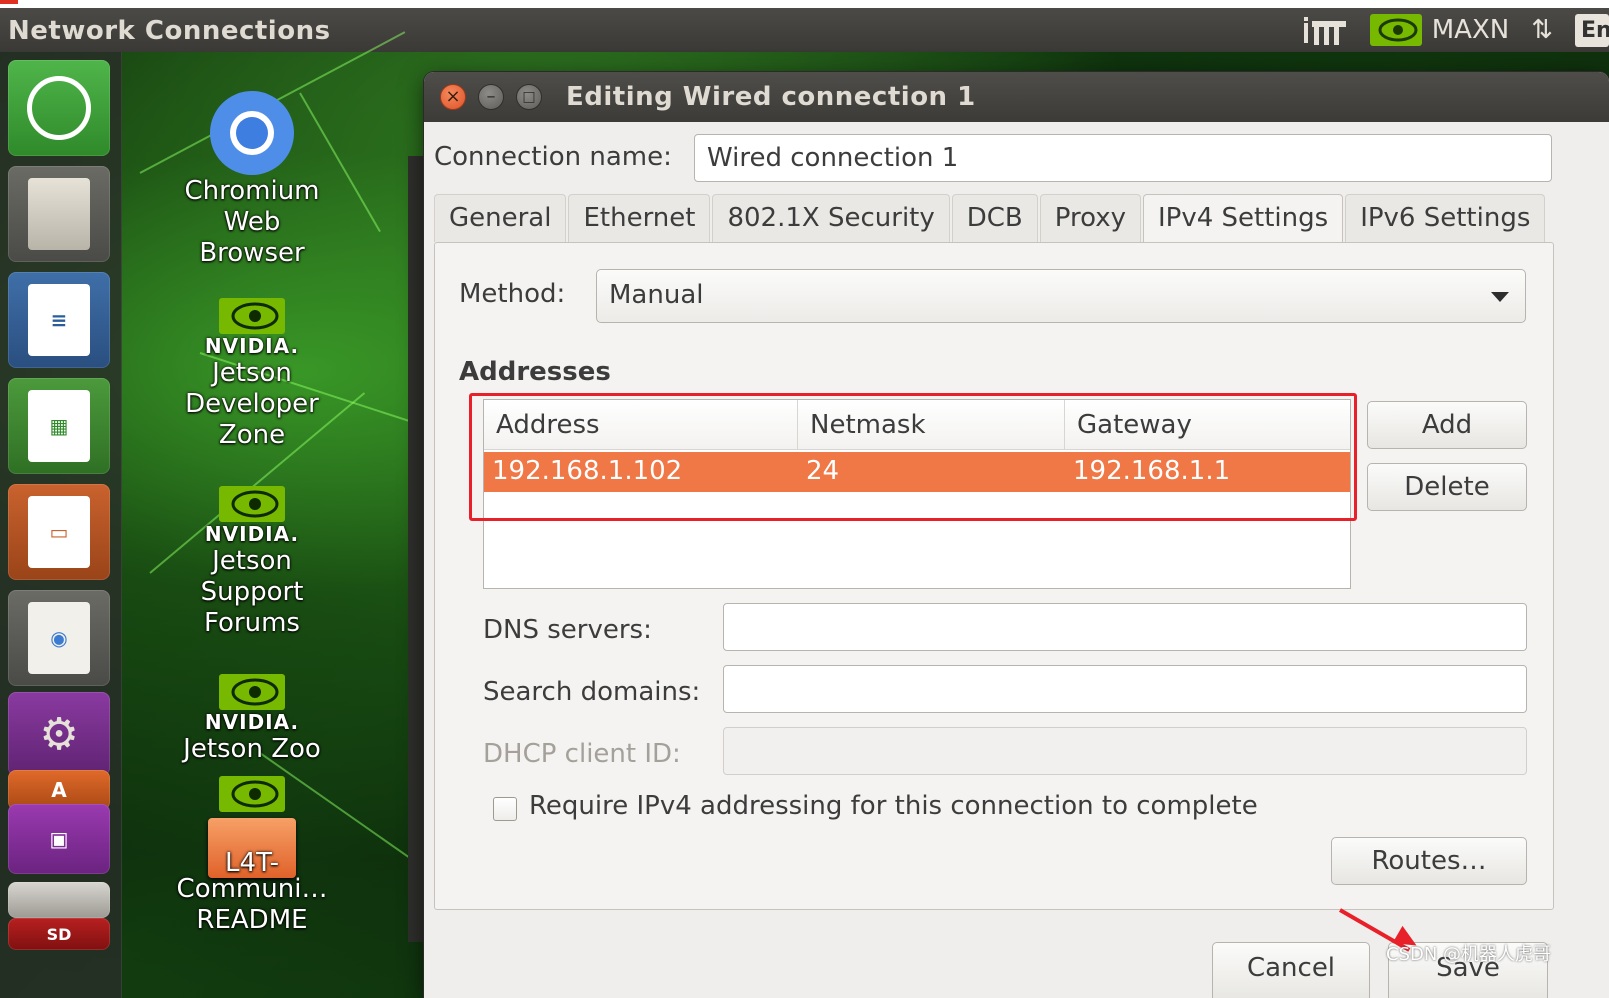 The image size is (1609, 998). I want to click on addresses-heading: Addresses, so click(535, 372).